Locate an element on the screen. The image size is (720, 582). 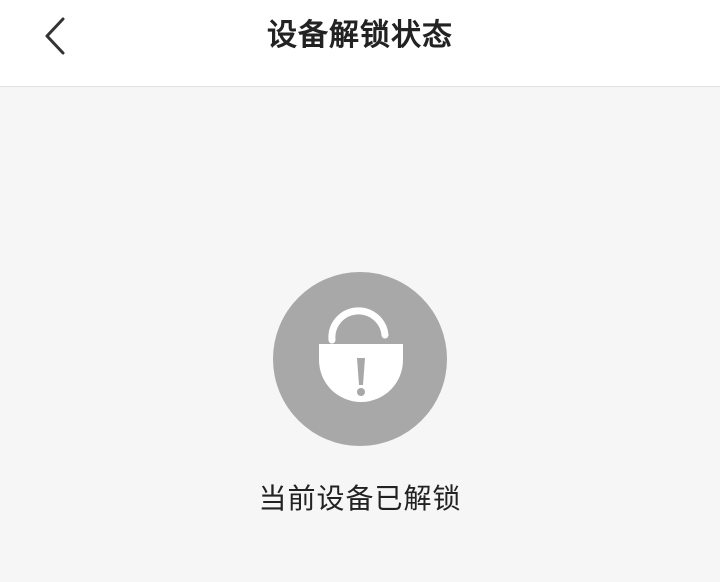
page-title: 设备解锁状态 is located at coordinates (360, 35).